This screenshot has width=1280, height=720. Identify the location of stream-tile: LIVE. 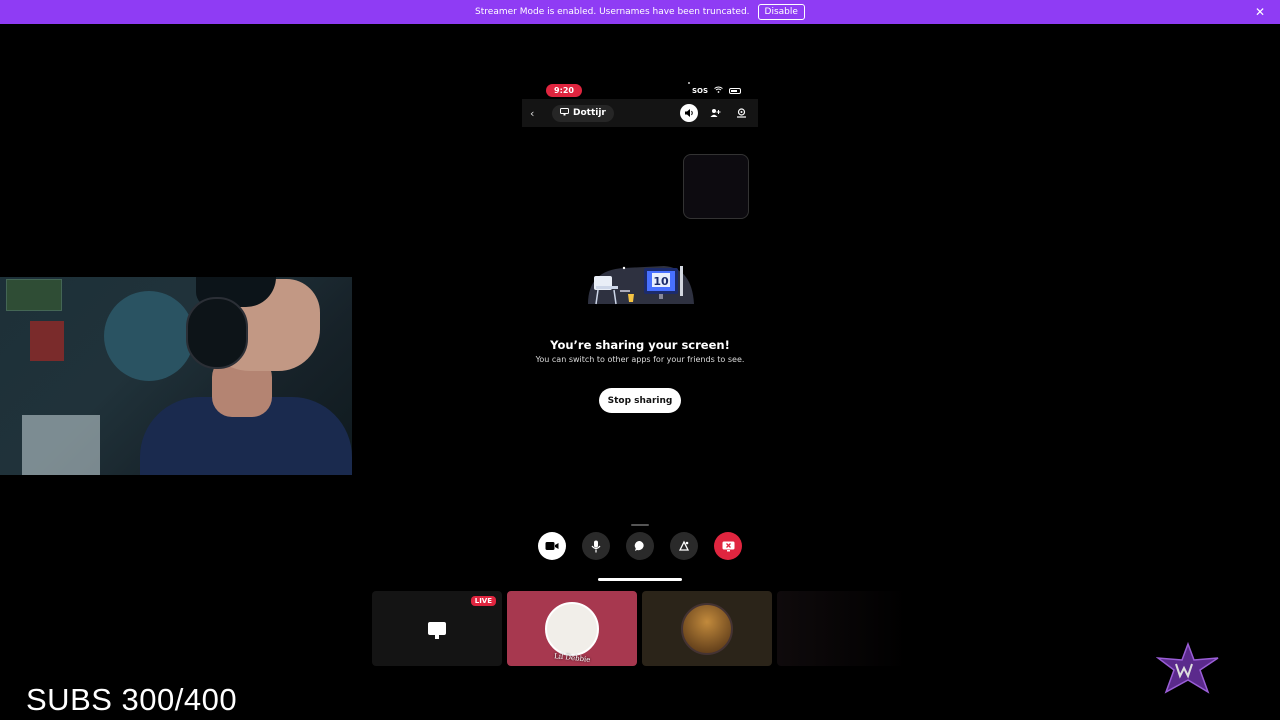
(437, 628).